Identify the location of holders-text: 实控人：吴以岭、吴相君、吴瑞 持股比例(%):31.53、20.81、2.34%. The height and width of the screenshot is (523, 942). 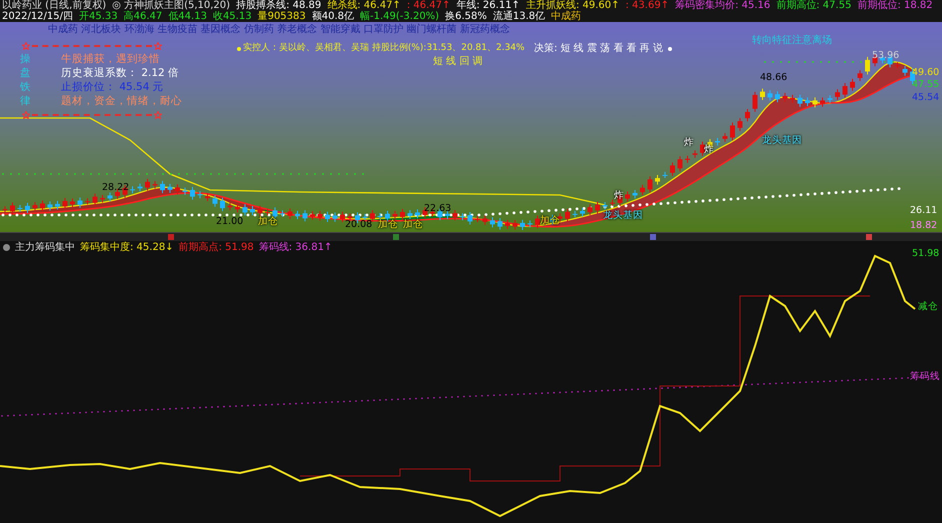
(384, 48).